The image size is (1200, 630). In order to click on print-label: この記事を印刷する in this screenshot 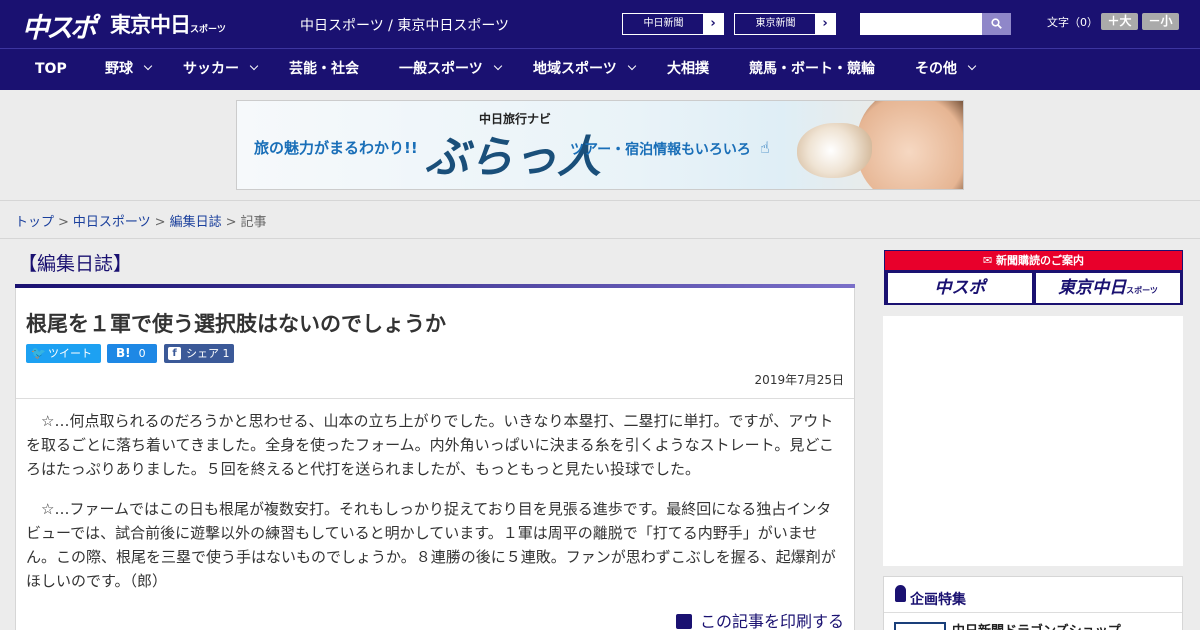, I will do `click(771, 621)`.